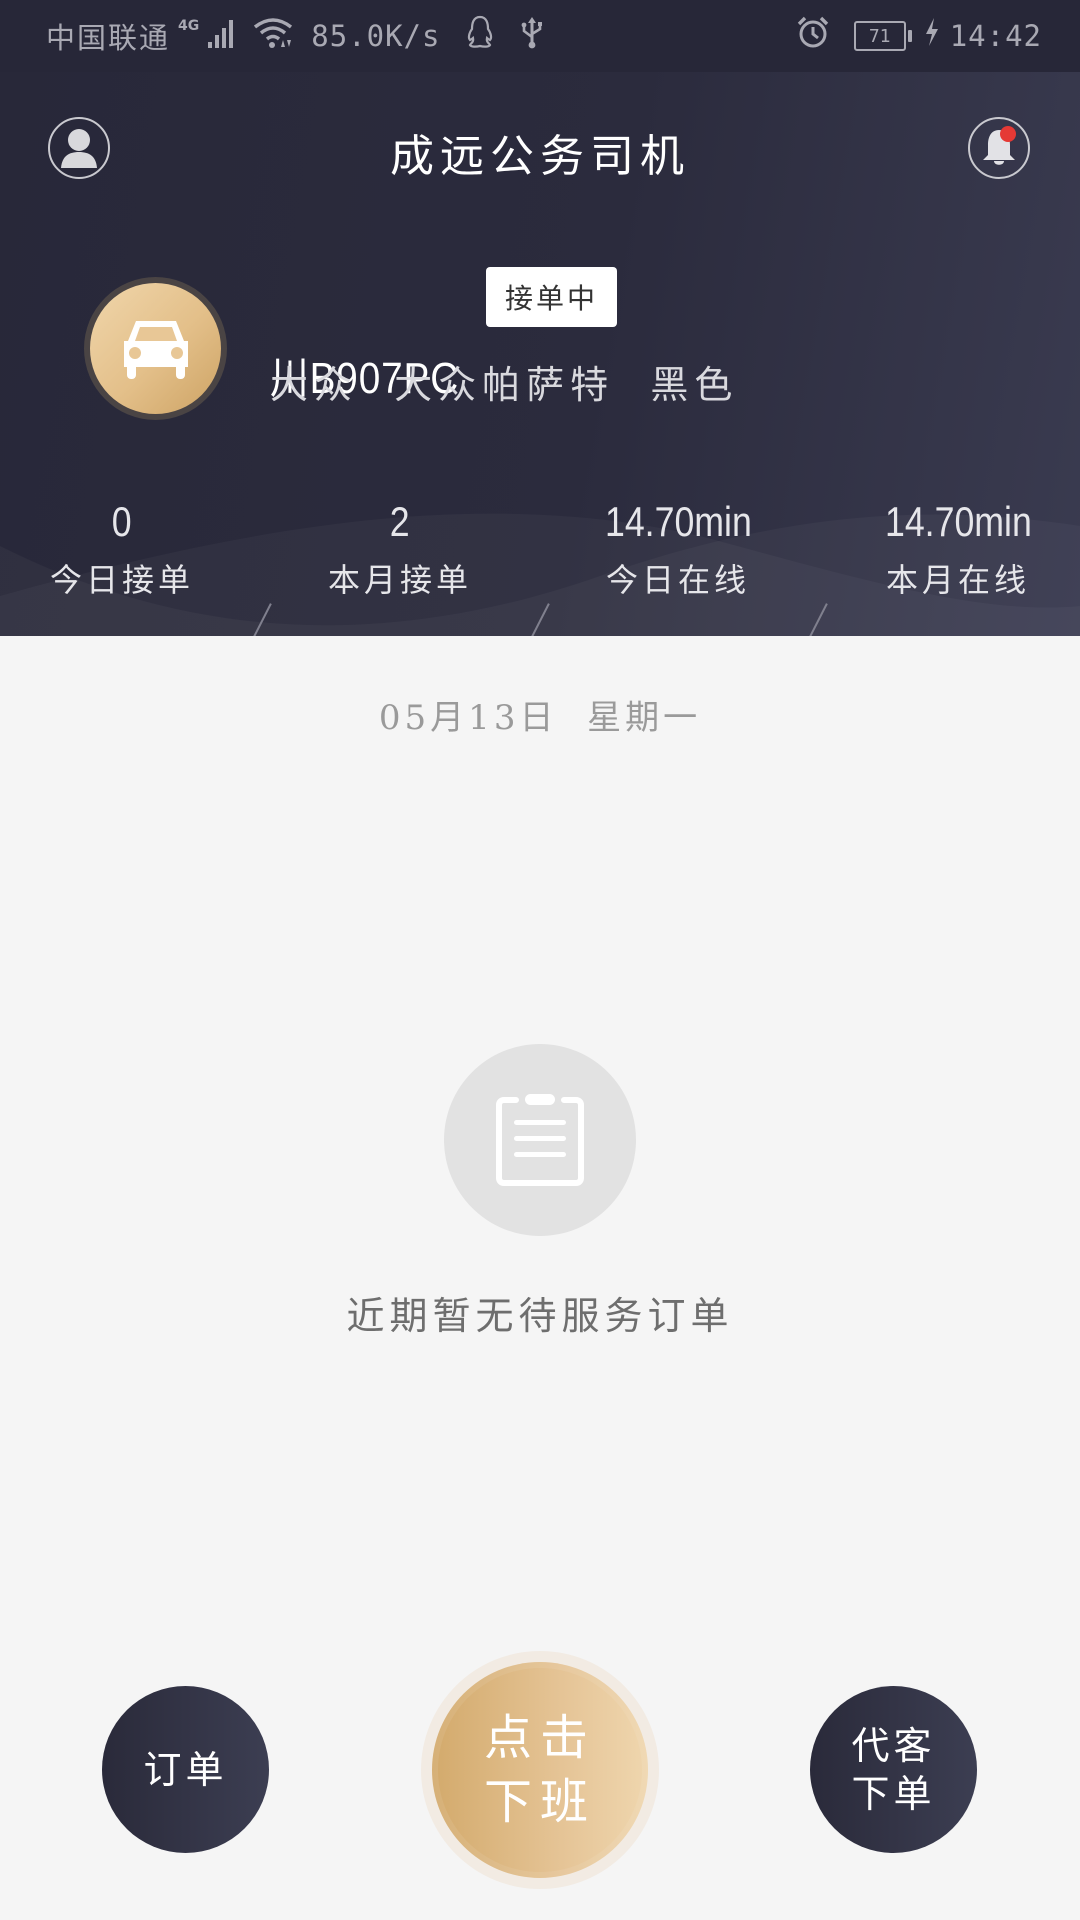 The image size is (1080, 1920). I want to click on proxy-order-button-label: 代客 下单, so click(893, 1769).